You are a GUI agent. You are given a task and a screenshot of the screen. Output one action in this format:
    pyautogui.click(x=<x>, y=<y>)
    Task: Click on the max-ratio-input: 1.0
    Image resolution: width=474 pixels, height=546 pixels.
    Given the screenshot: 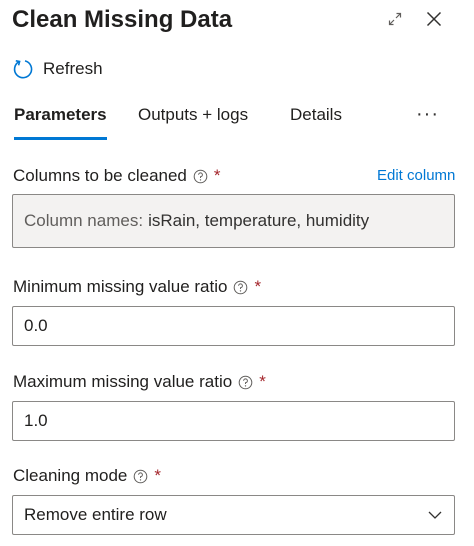 What is the action you would take?
    pyautogui.click(x=233, y=421)
    